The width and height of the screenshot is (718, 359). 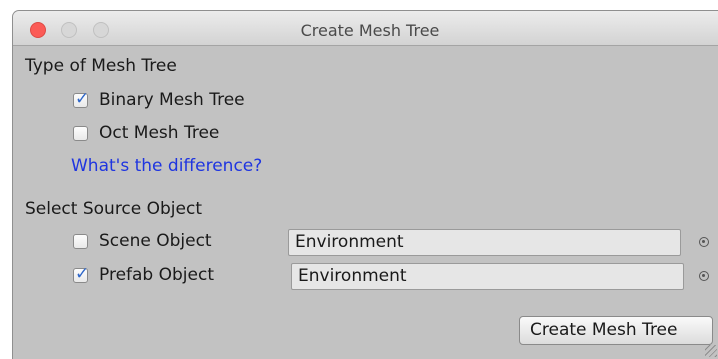 What do you see at coordinates (711, 351) in the screenshot?
I see `resize-grip-icon` at bounding box center [711, 351].